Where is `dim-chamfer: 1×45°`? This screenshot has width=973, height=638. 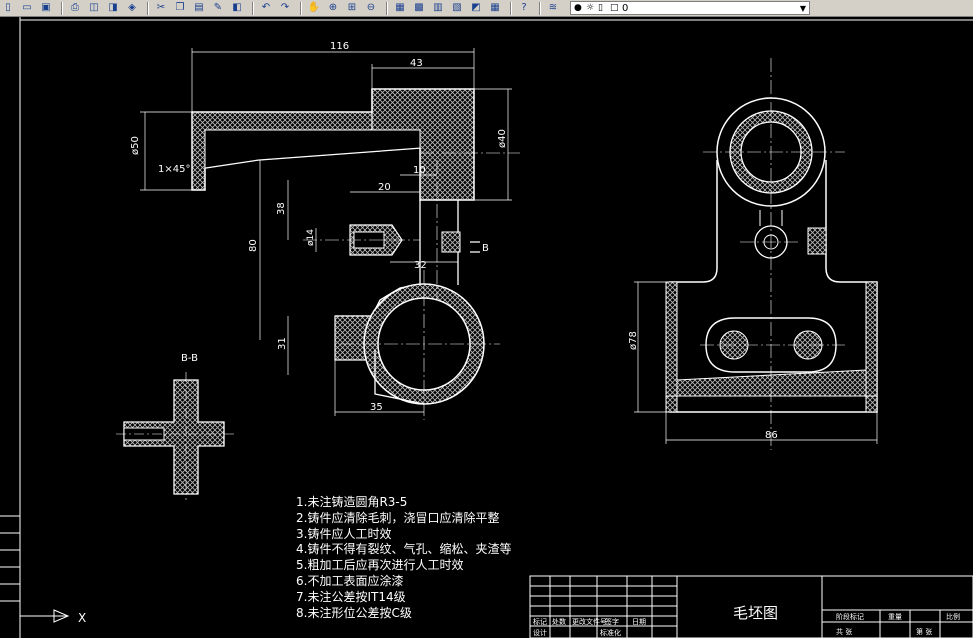
dim-chamfer: 1×45° is located at coordinates (174, 169).